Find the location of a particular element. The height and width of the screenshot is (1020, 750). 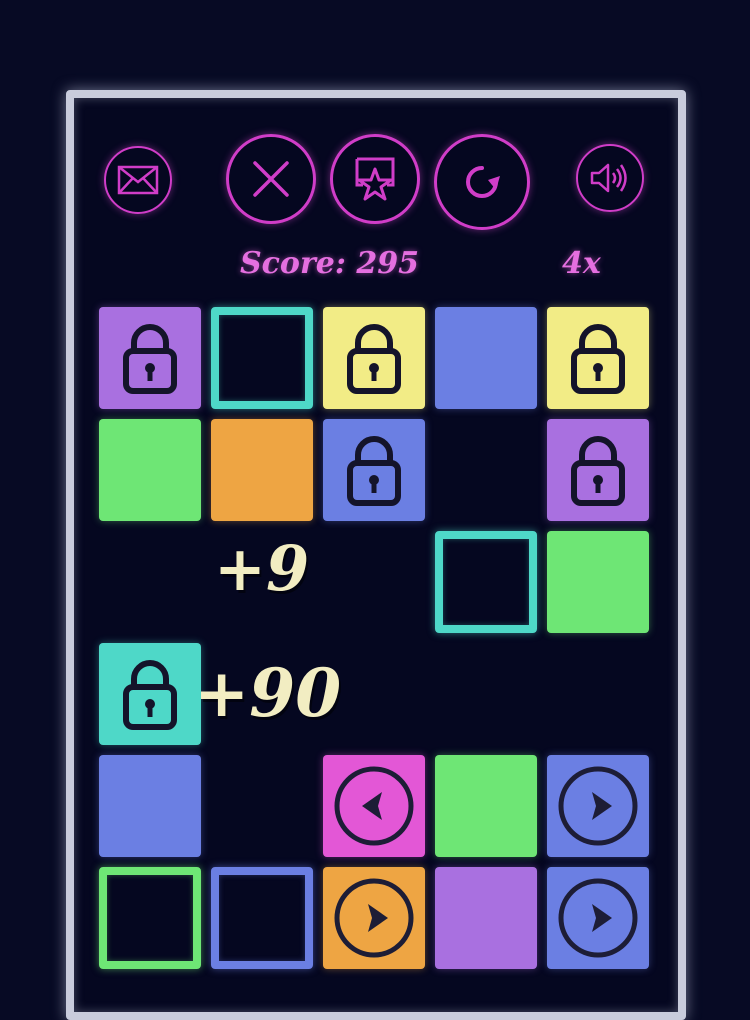

multiplier-label: 4x is located at coordinates (581, 263).